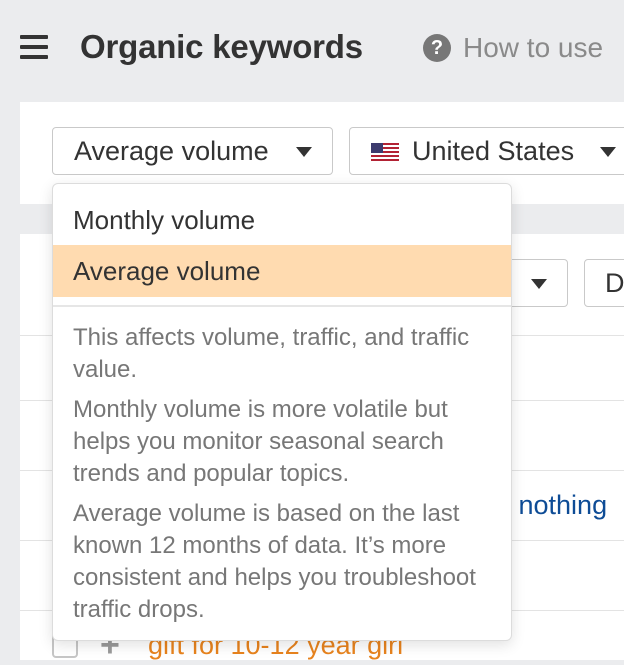 The width and height of the screenshot is (624, 665). I want to click on filter-button: D, so click(604, 283).